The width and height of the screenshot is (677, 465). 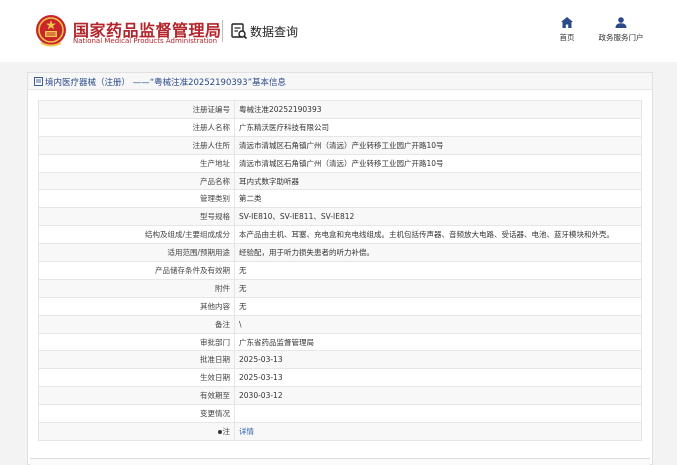 I want to click on table-row: 注册人住所 清远市清城区石角镇广州（清远）产业转移工业园广开路10号, so click(x=340, y=145).